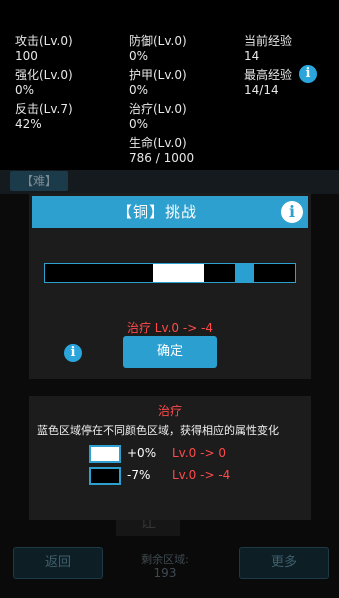  Describe the element at coordinates (158, 430) in the screenshot. I see `panel-description: 蓝色区域停在不同颜色区域，获得相应的属性变化` at that location.